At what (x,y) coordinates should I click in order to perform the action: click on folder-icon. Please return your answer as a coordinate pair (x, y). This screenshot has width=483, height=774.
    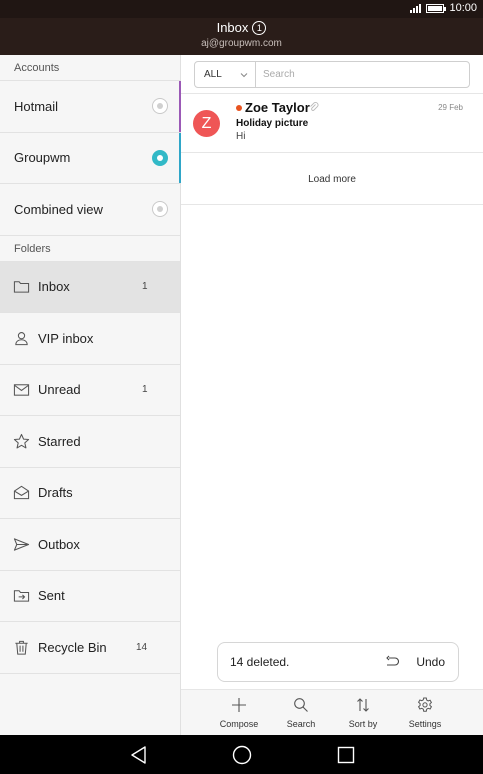
    Looking at the image, I should click on (19, 286).